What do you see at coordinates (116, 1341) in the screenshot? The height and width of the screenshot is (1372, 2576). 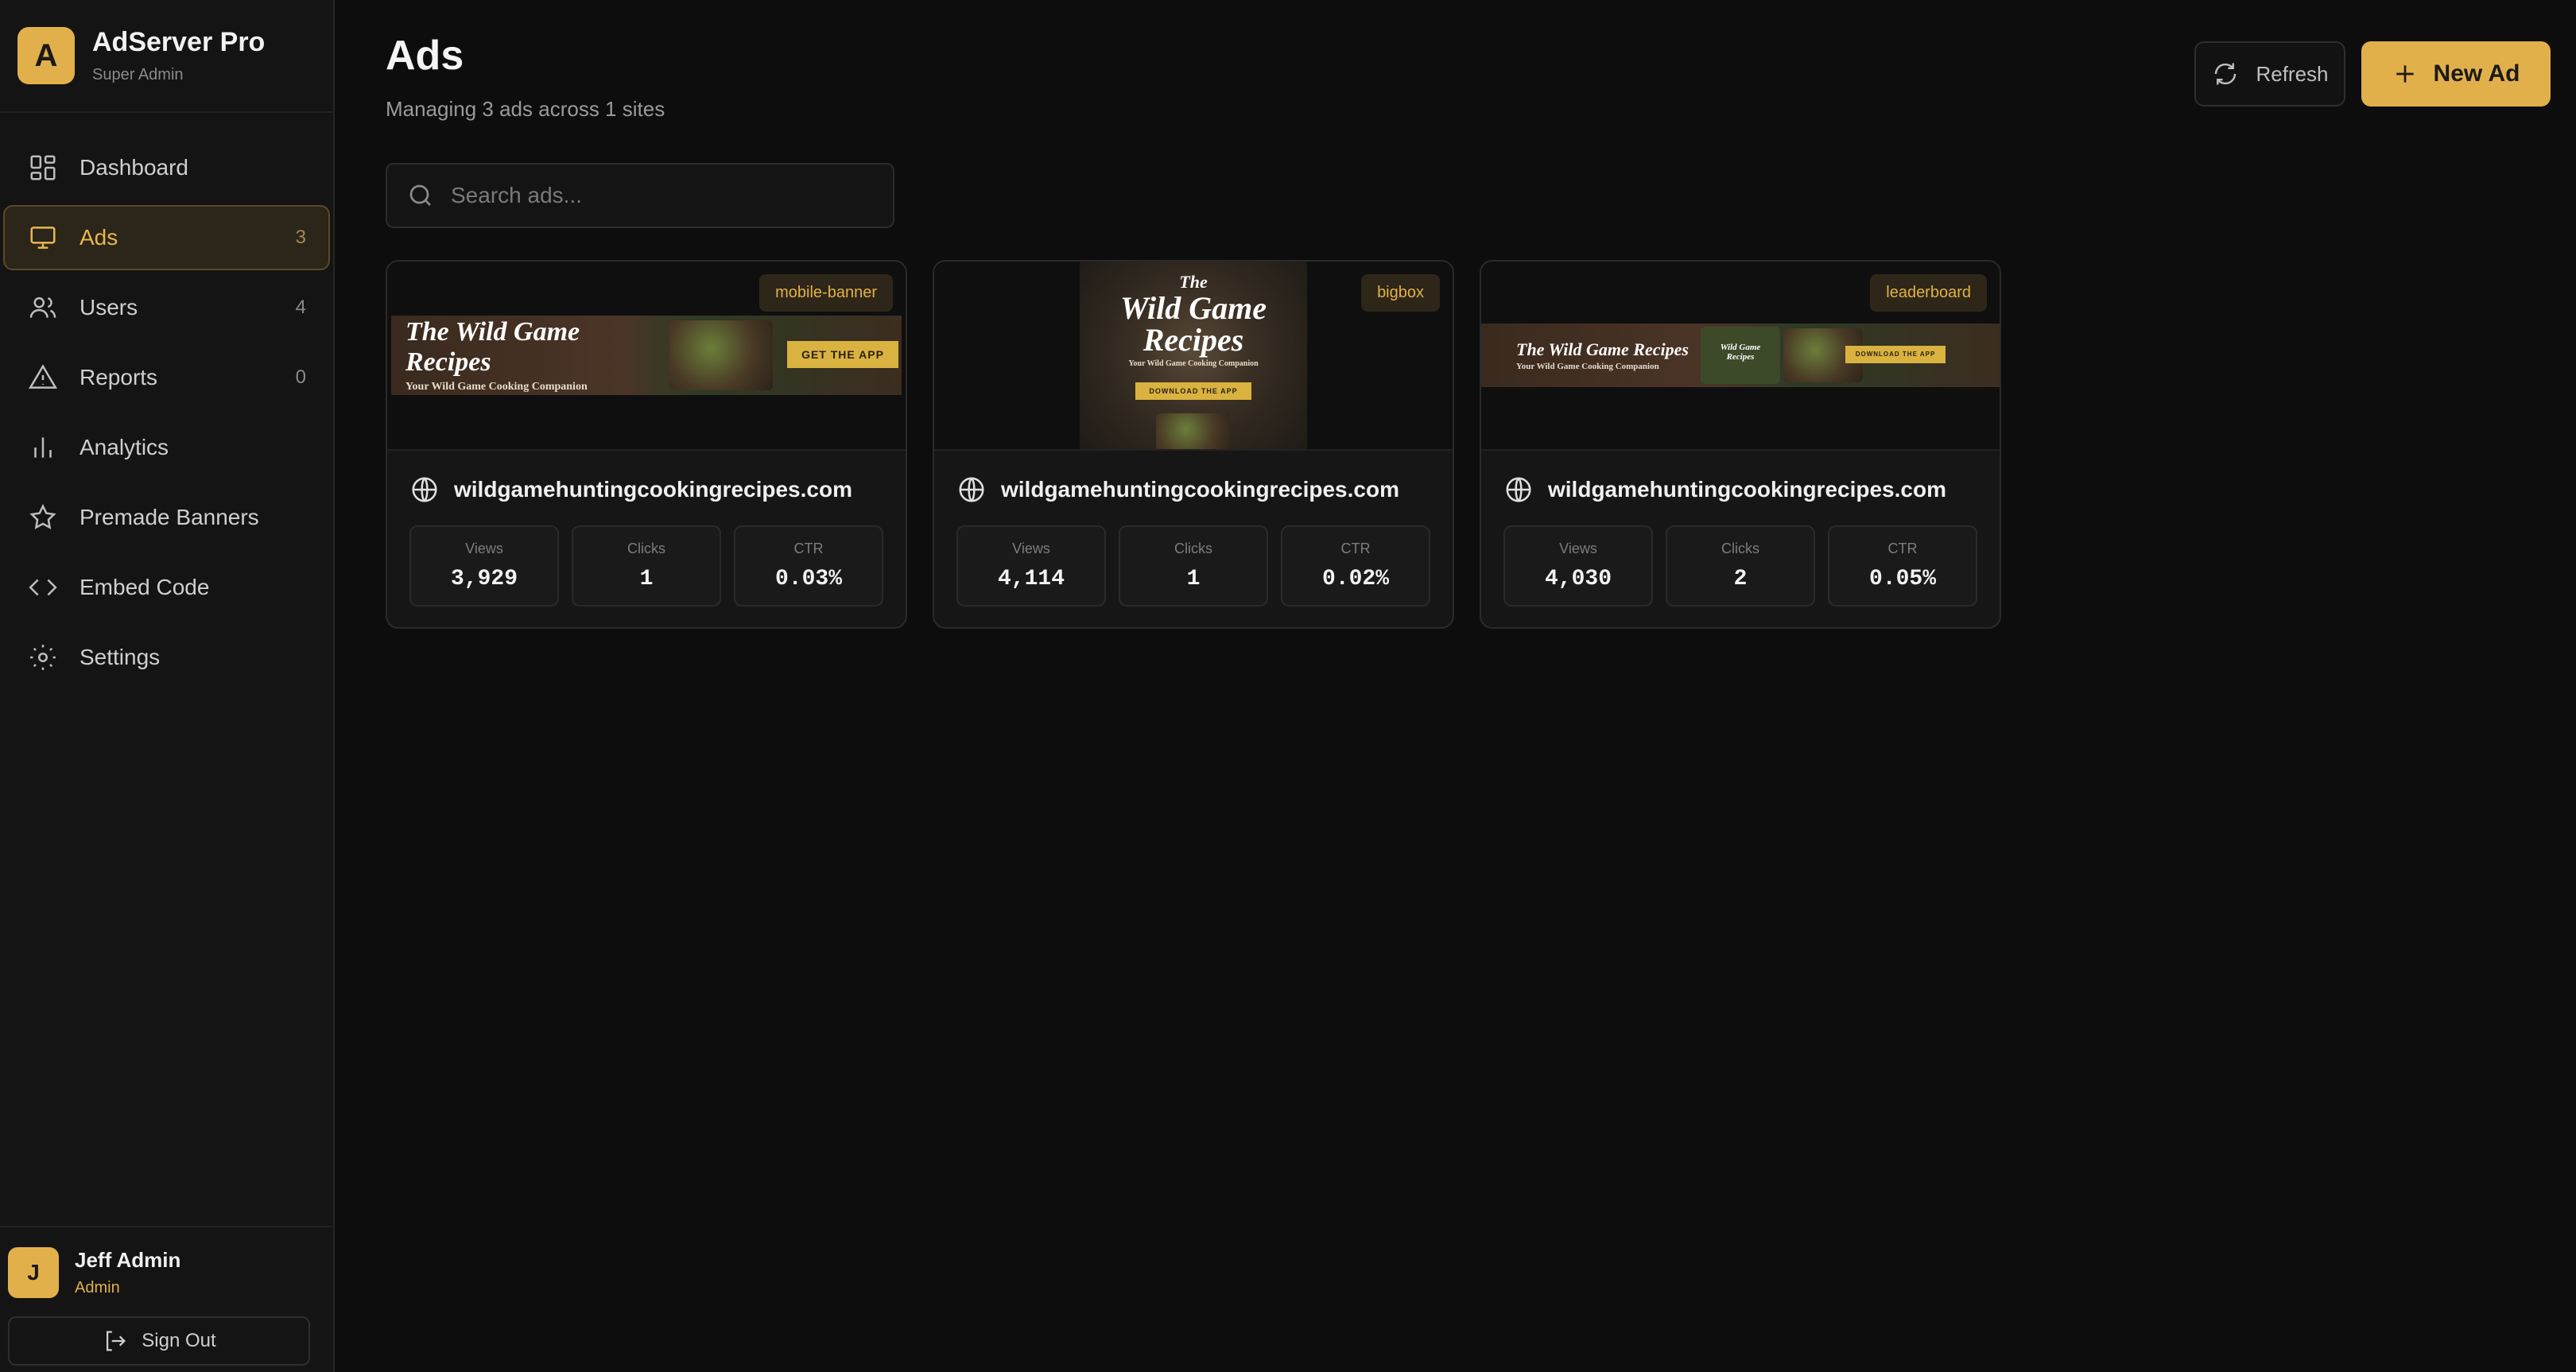 I see `sign-out-icon` at bounding box center [116, 1341].